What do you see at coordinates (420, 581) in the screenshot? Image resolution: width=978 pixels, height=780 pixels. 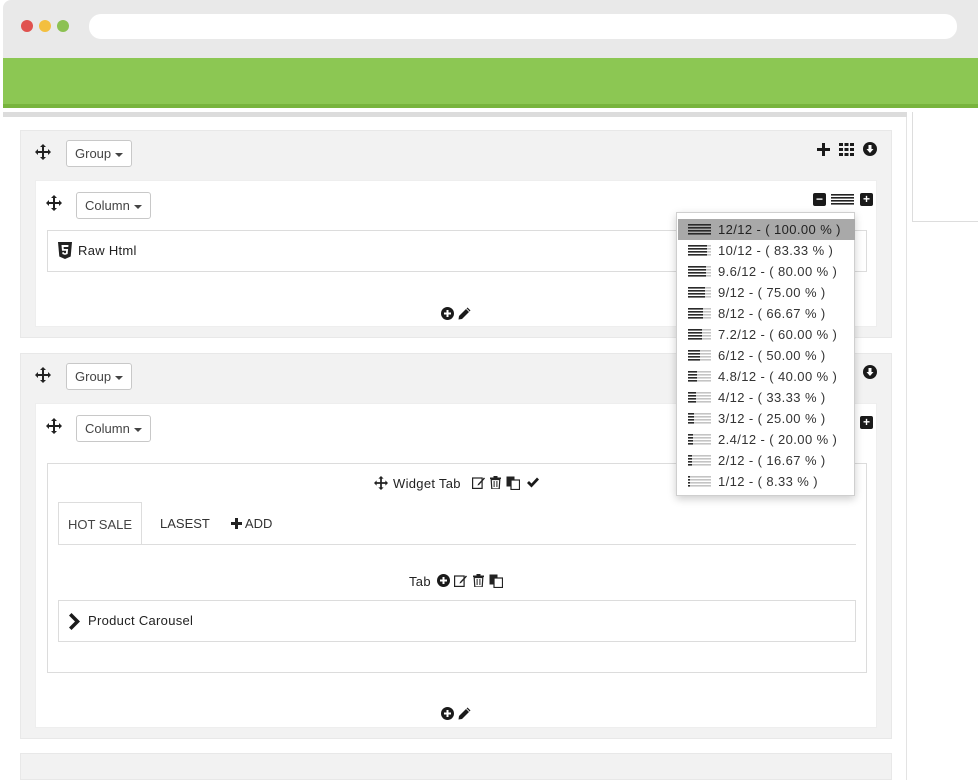 I see `tab-toolbar-label: Tab` at bounding box center [420, 581].